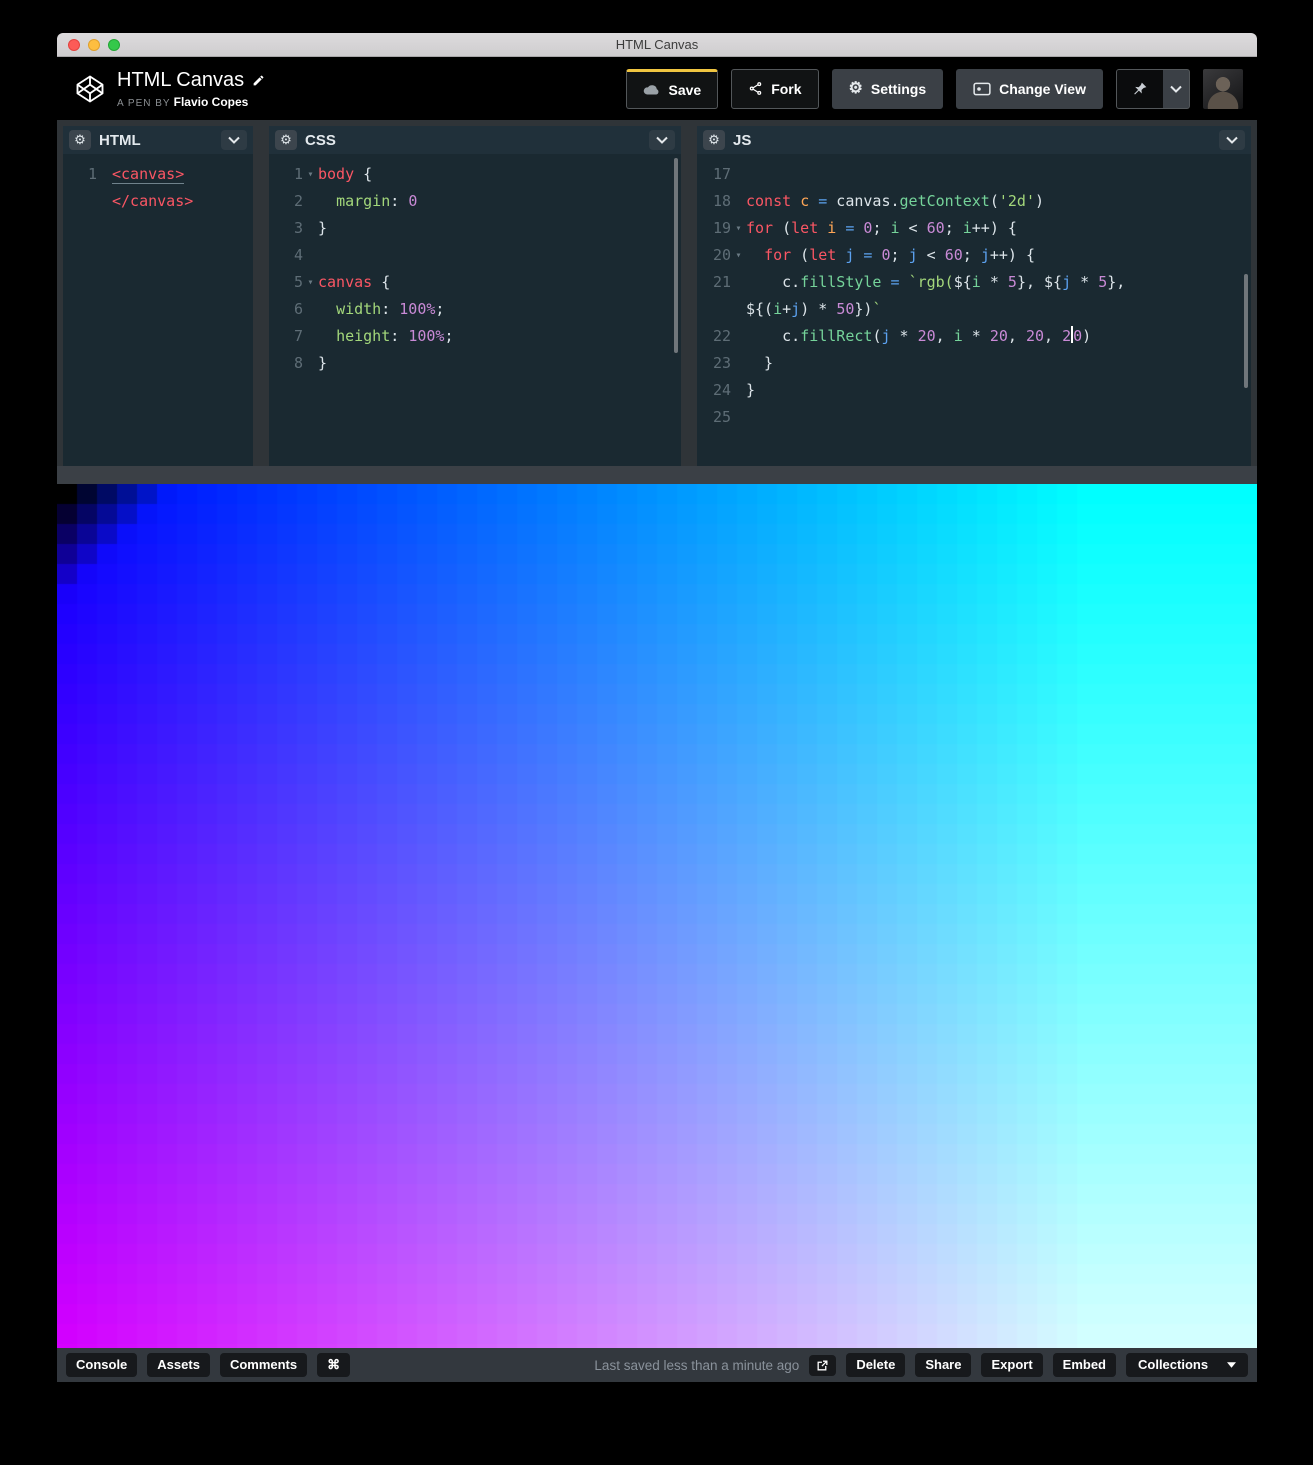 This screenshot has width=1313, height=1465. I want to click on window-title: HTML Canvas, so click(657, 44).